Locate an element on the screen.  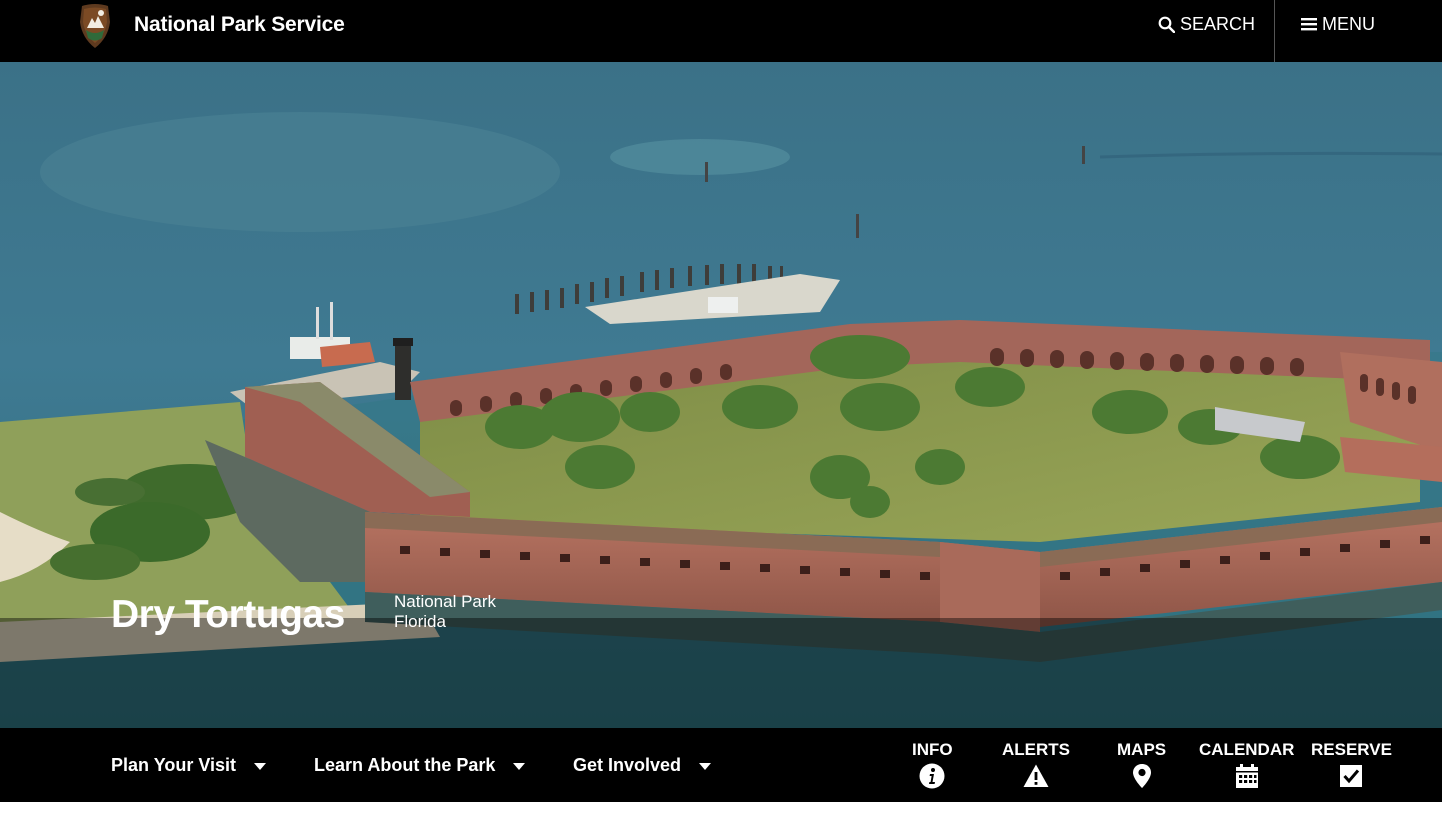
calendar-link: CALENDAR is located at coordinates (1246, 764).